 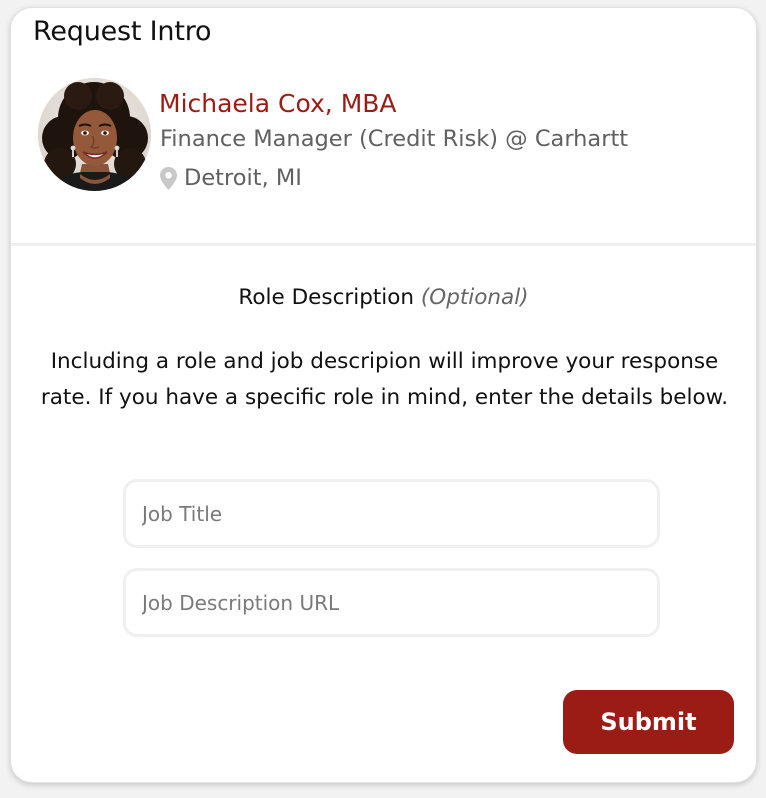 What do you see at coordinates (168, 178) in the screenshot?
I see `map-pin-icon` at bounding box center [168, 178].